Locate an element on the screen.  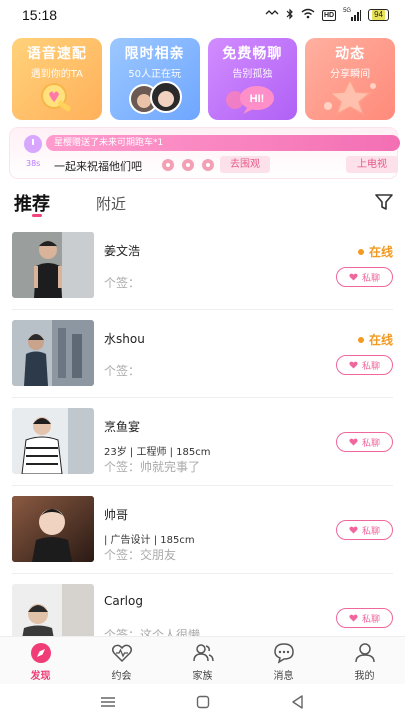
filter-icon is located at coordinates (384, 202).